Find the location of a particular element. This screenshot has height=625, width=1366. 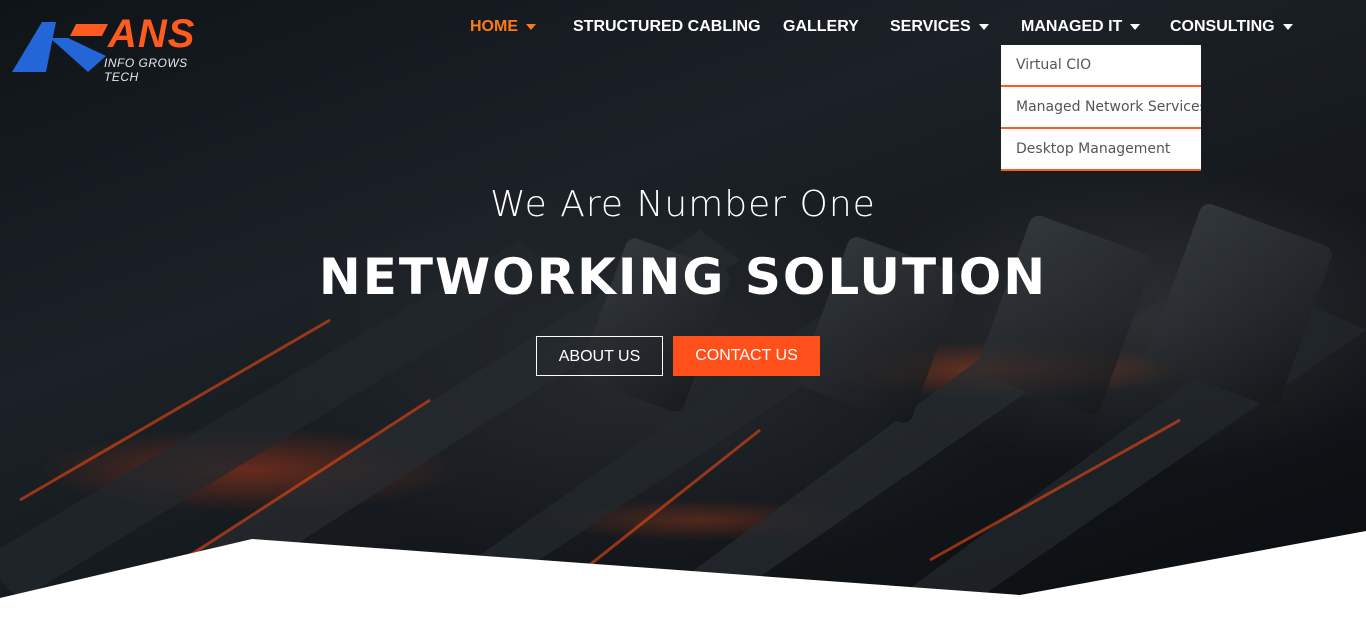

logo-mark-icon is located at coordinates (60, 47).